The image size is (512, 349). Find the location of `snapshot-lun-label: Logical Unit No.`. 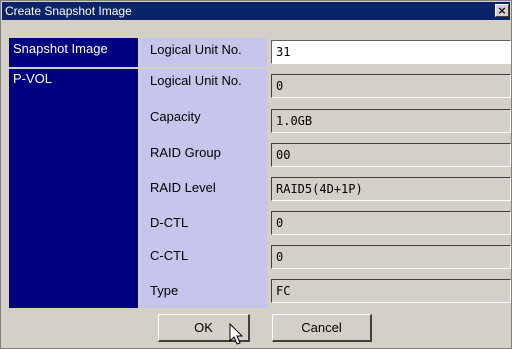

snapshot-lun-label: Logical Unit No. is located at coordinates (196, 49).